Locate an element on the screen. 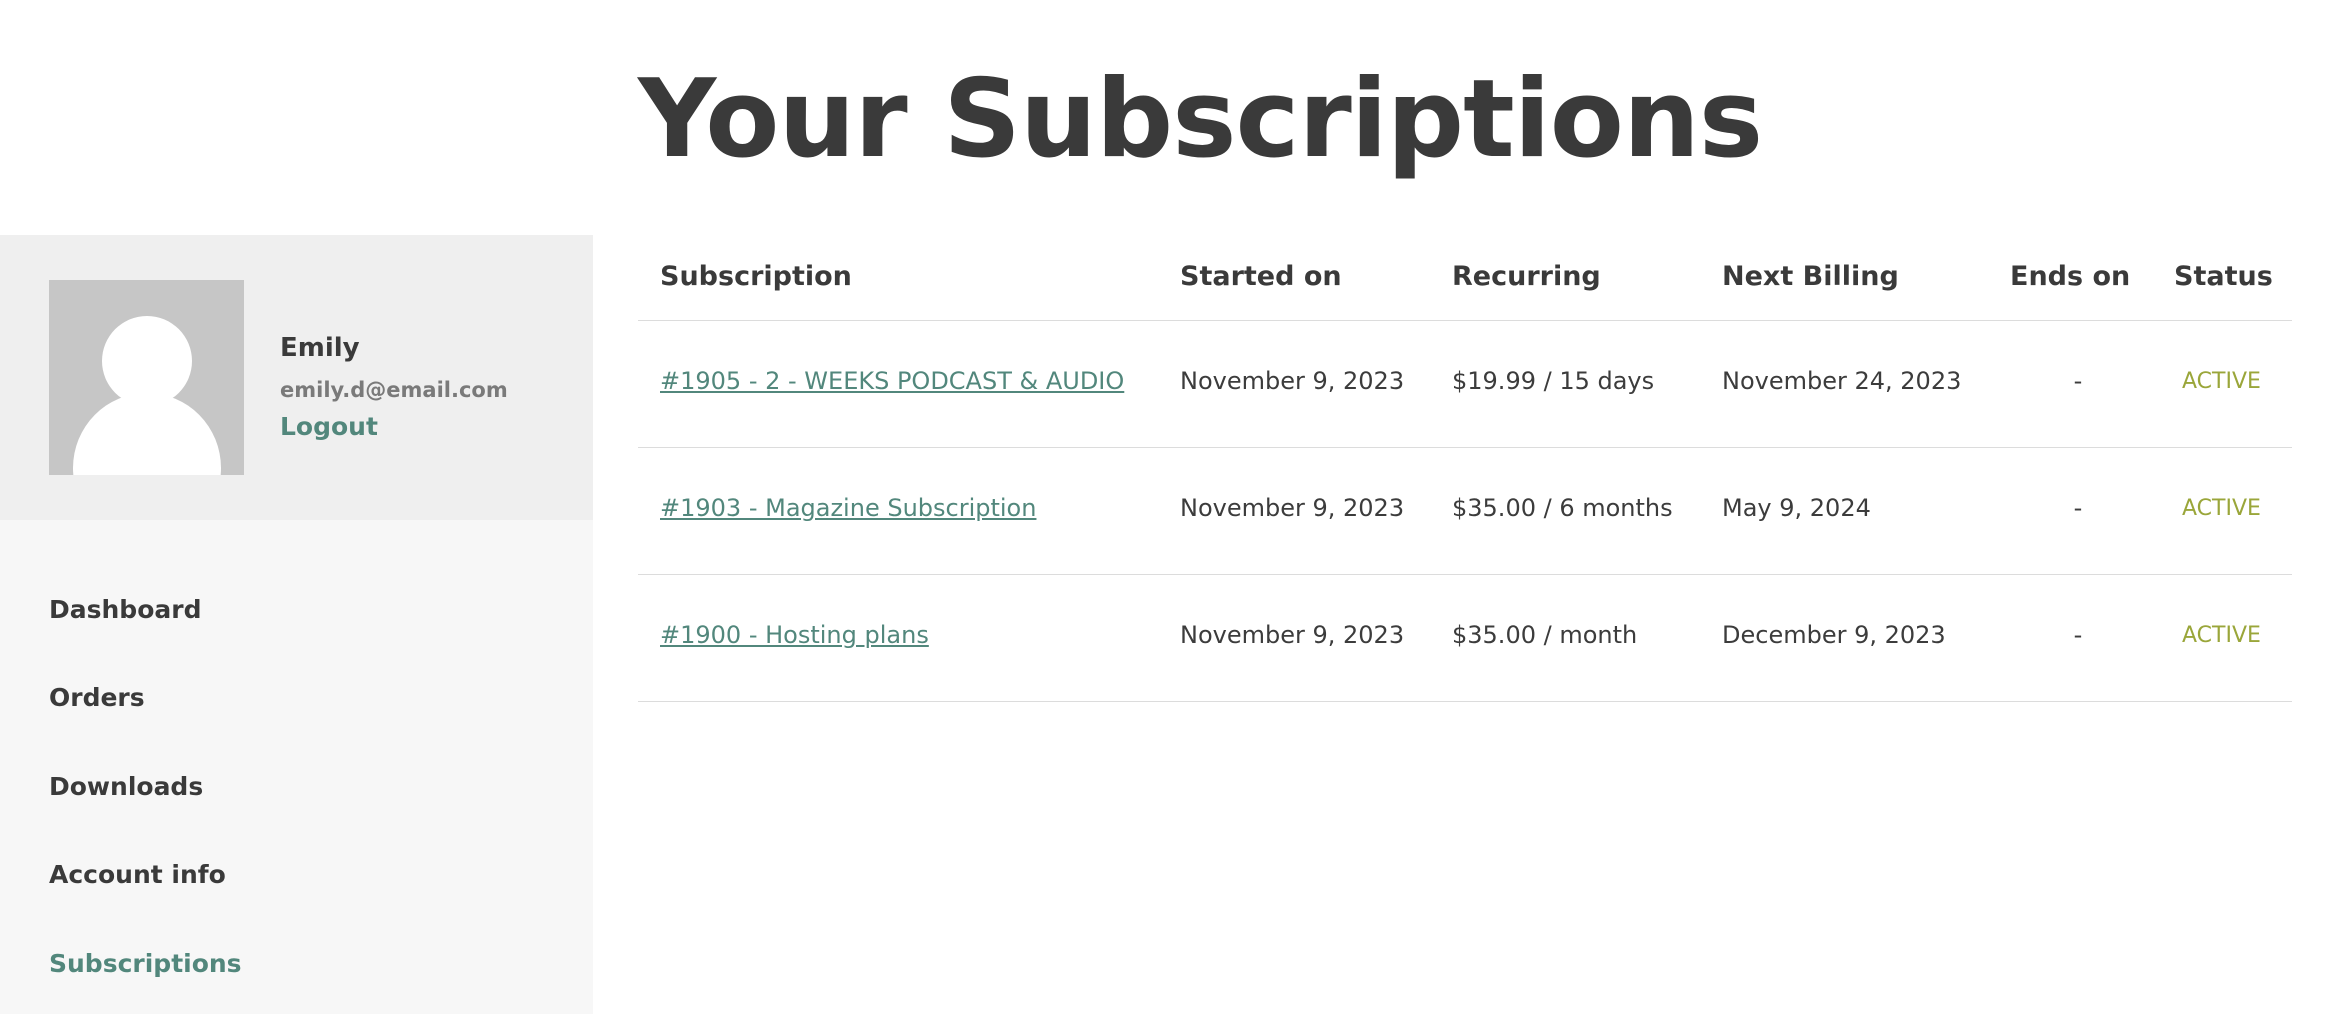 Image resolution: width=2326 pixels, height=1014 pixels. profile-name: Emily is located at coordinates (320, 348).